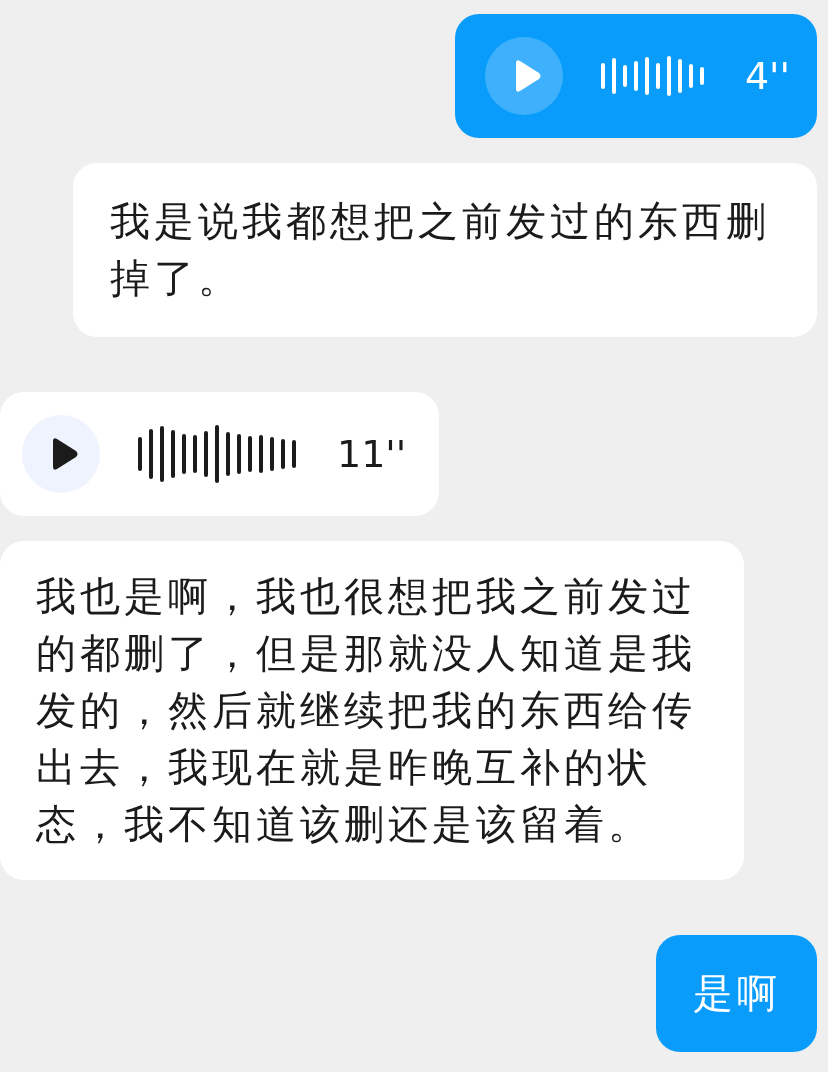 The width and height of the screenshot is (828, 1072). I want to click on voice-message-bubble: 11'', so click(220, 454).